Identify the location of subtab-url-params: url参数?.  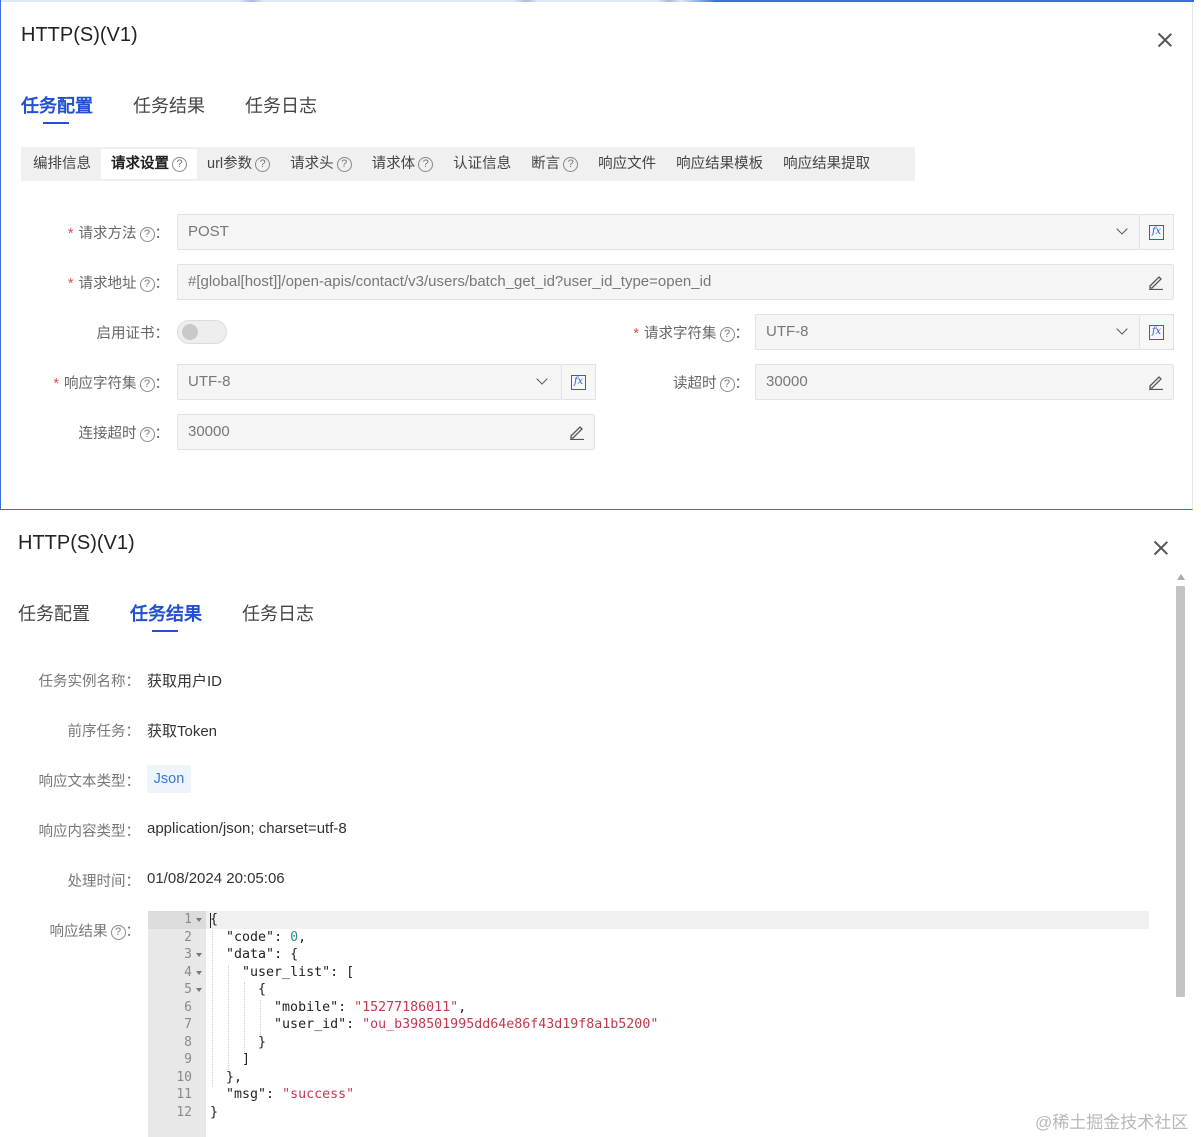
(238, 164).